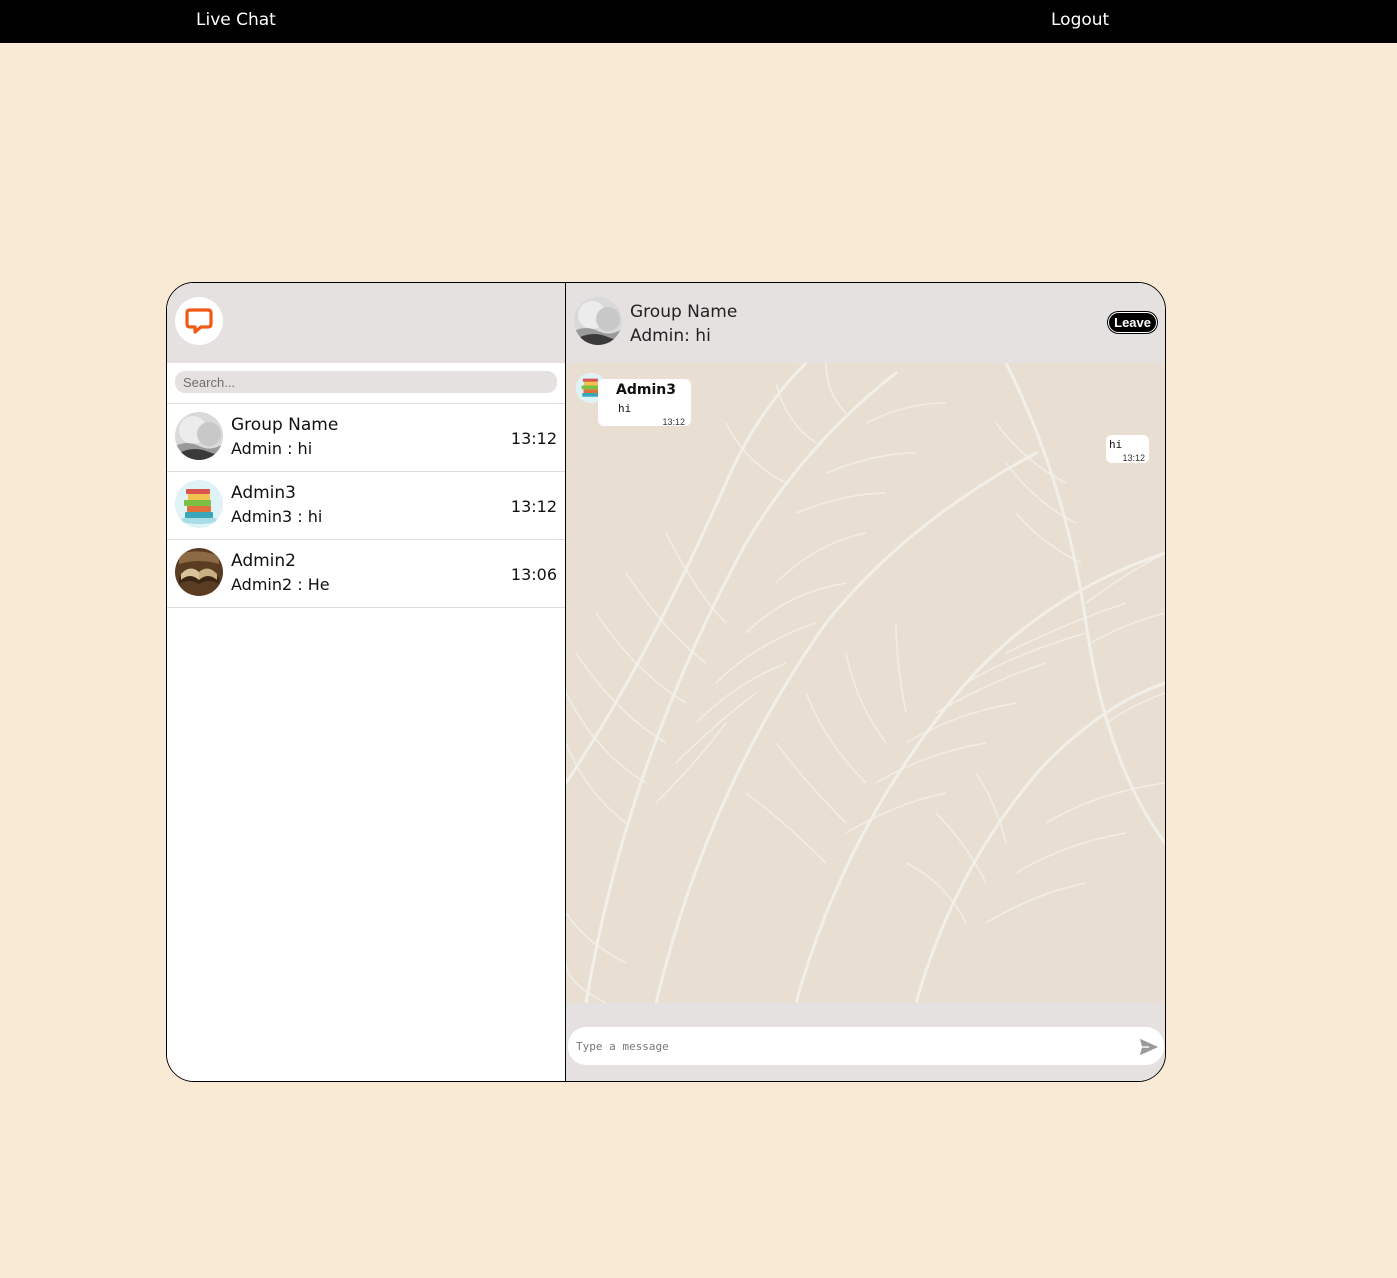 The width and height of the screenshot is (1397, 1278). I want to click on chat-list-item-admin3: Admin3 Admin3 : hi 13:12, so click(366, 506).